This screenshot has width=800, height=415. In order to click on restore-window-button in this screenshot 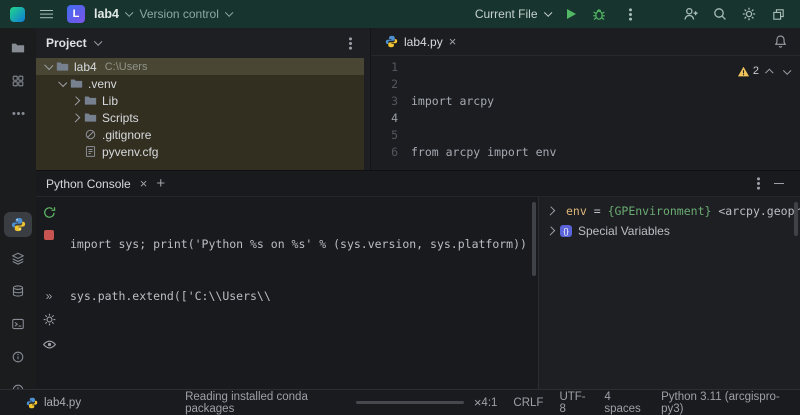, I will do `click(778, 14)`.